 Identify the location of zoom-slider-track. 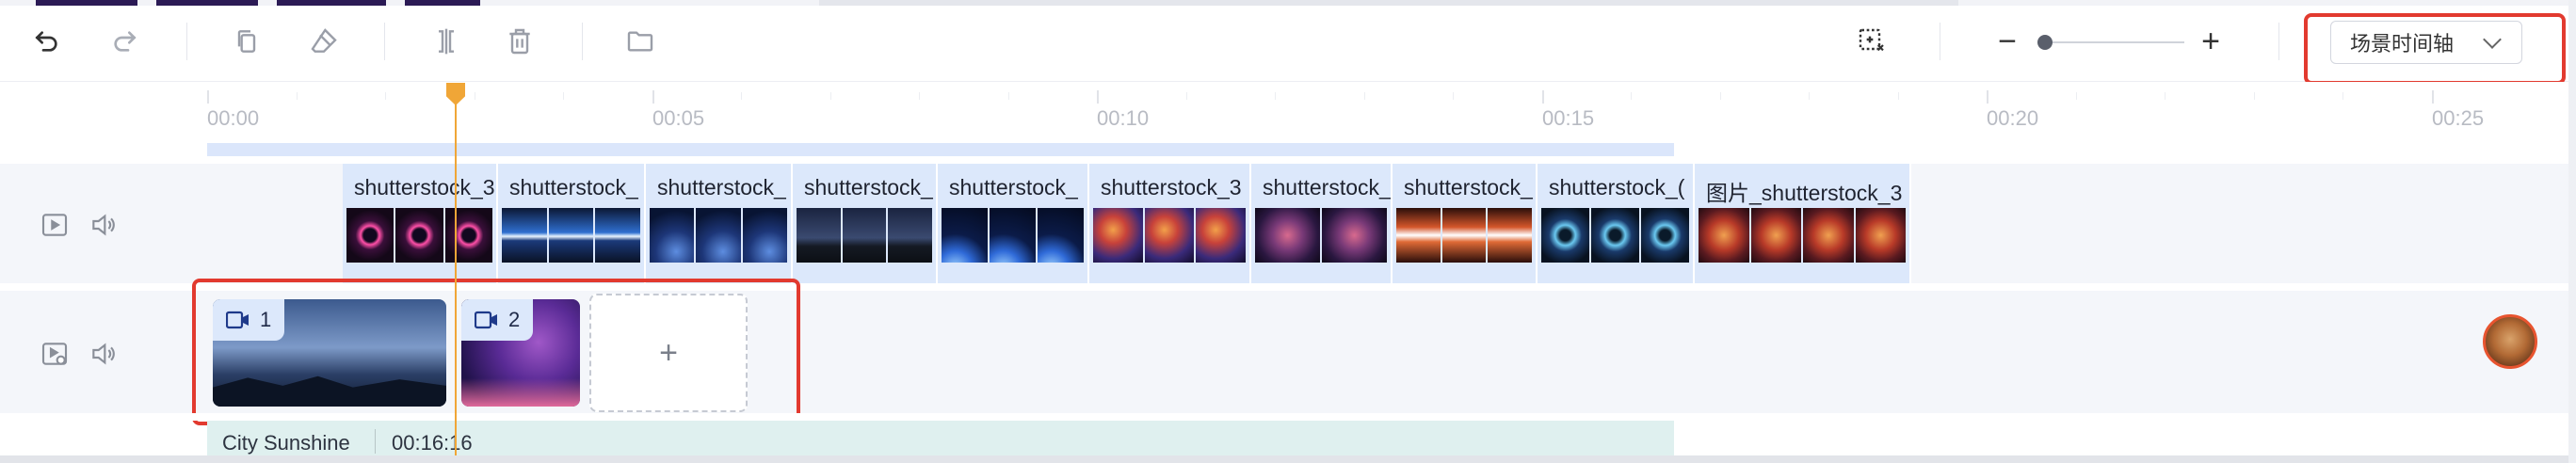
(2111, 42).